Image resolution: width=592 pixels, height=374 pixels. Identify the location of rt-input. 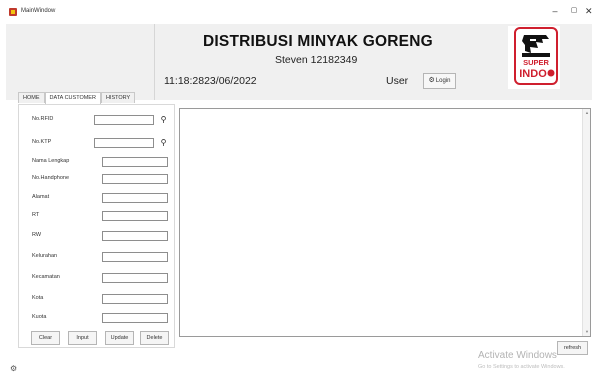
(135, 216).